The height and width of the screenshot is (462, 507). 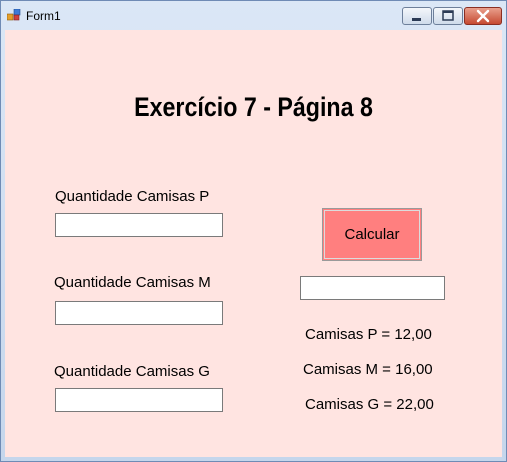 What do you see at coordinates (368, 369) in the screenshot?
I see `price-camisas-m: Camisas M = 16,00` at bounding box center [368, 369].